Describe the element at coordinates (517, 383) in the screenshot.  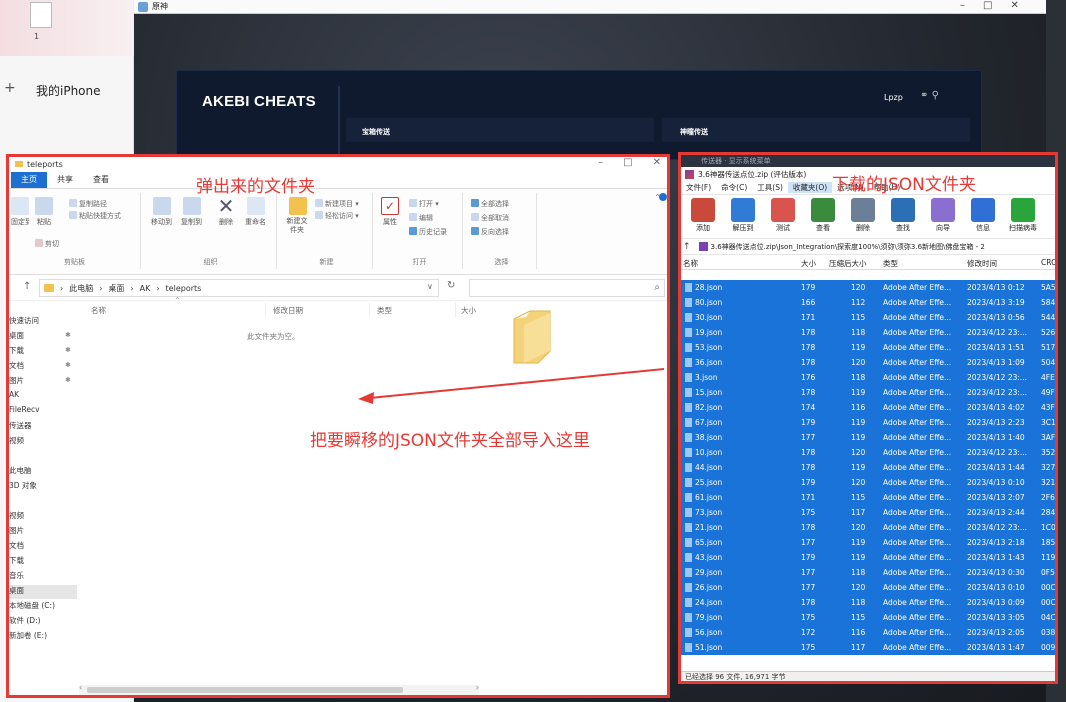
I see `arrow-shaft` at that location.